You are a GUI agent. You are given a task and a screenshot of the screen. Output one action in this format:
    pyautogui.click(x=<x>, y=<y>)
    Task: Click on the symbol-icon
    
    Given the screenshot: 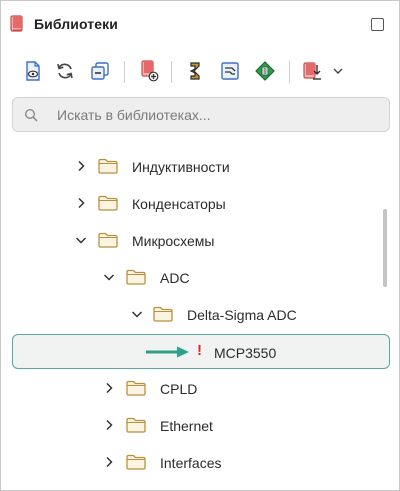 What is the action you would take?
    pyautogui.click(x=194, y=71)
    